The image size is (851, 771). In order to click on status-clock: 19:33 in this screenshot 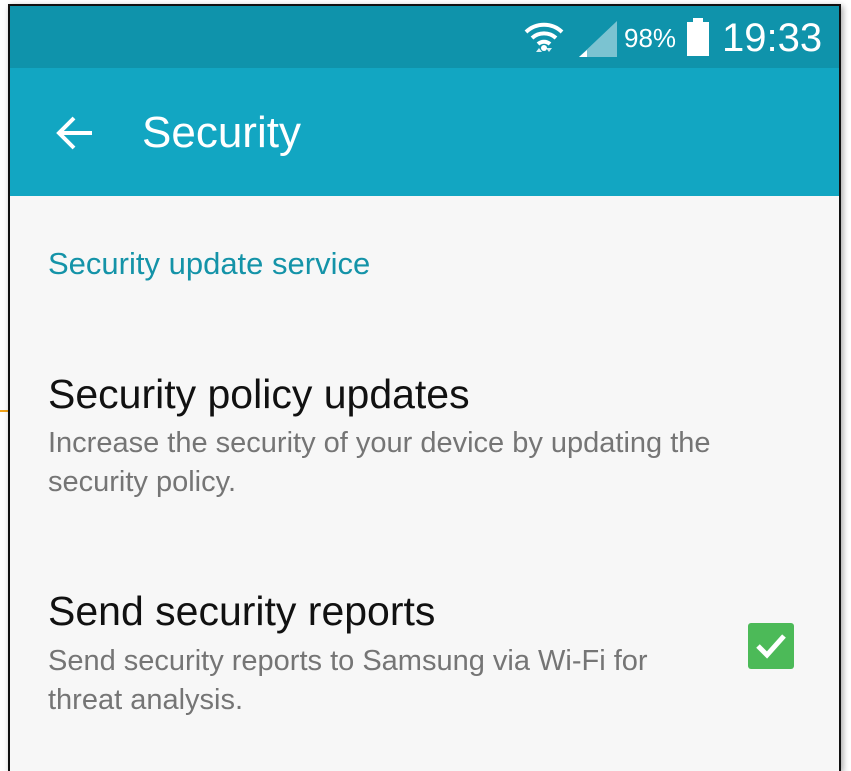, I will do `click(772, 38)`.